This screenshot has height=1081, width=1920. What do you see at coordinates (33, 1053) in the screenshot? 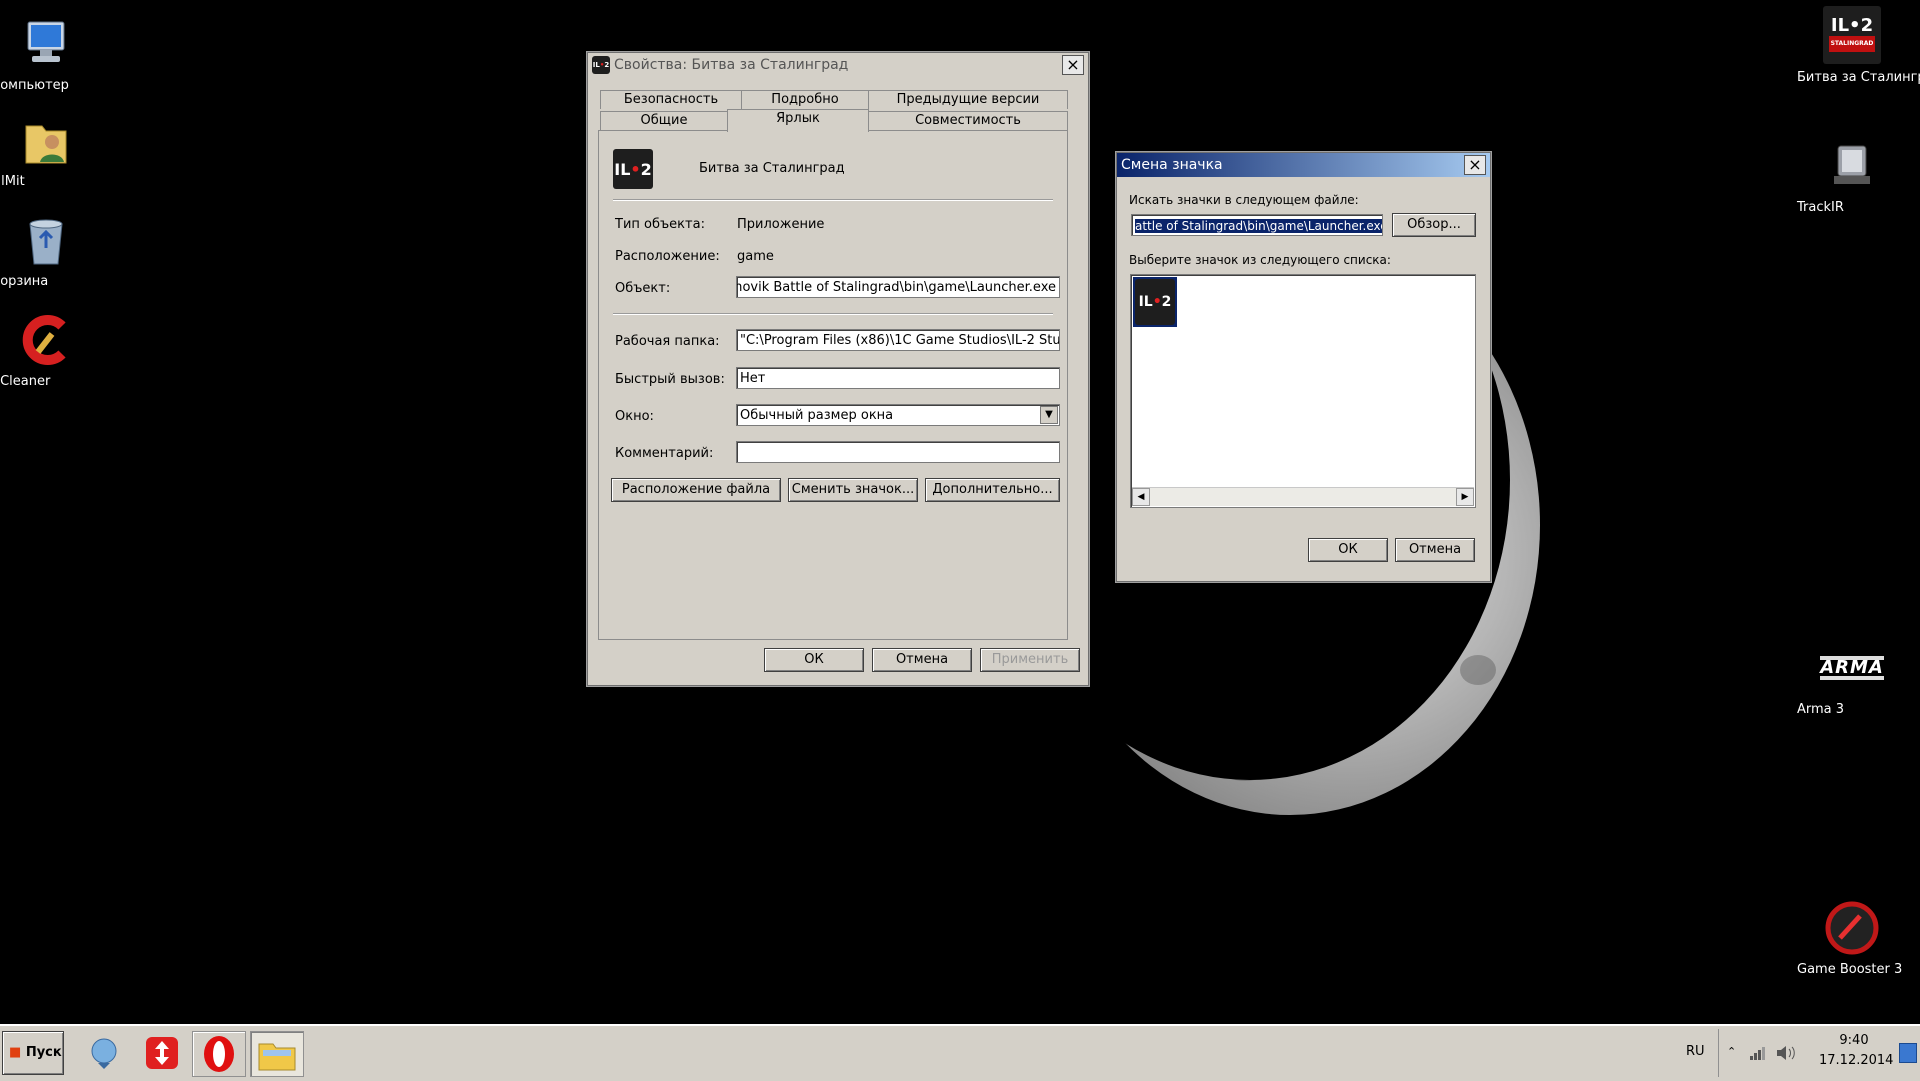
I see `start-button: ■ Пуск` at bounding box center [33, 1053].